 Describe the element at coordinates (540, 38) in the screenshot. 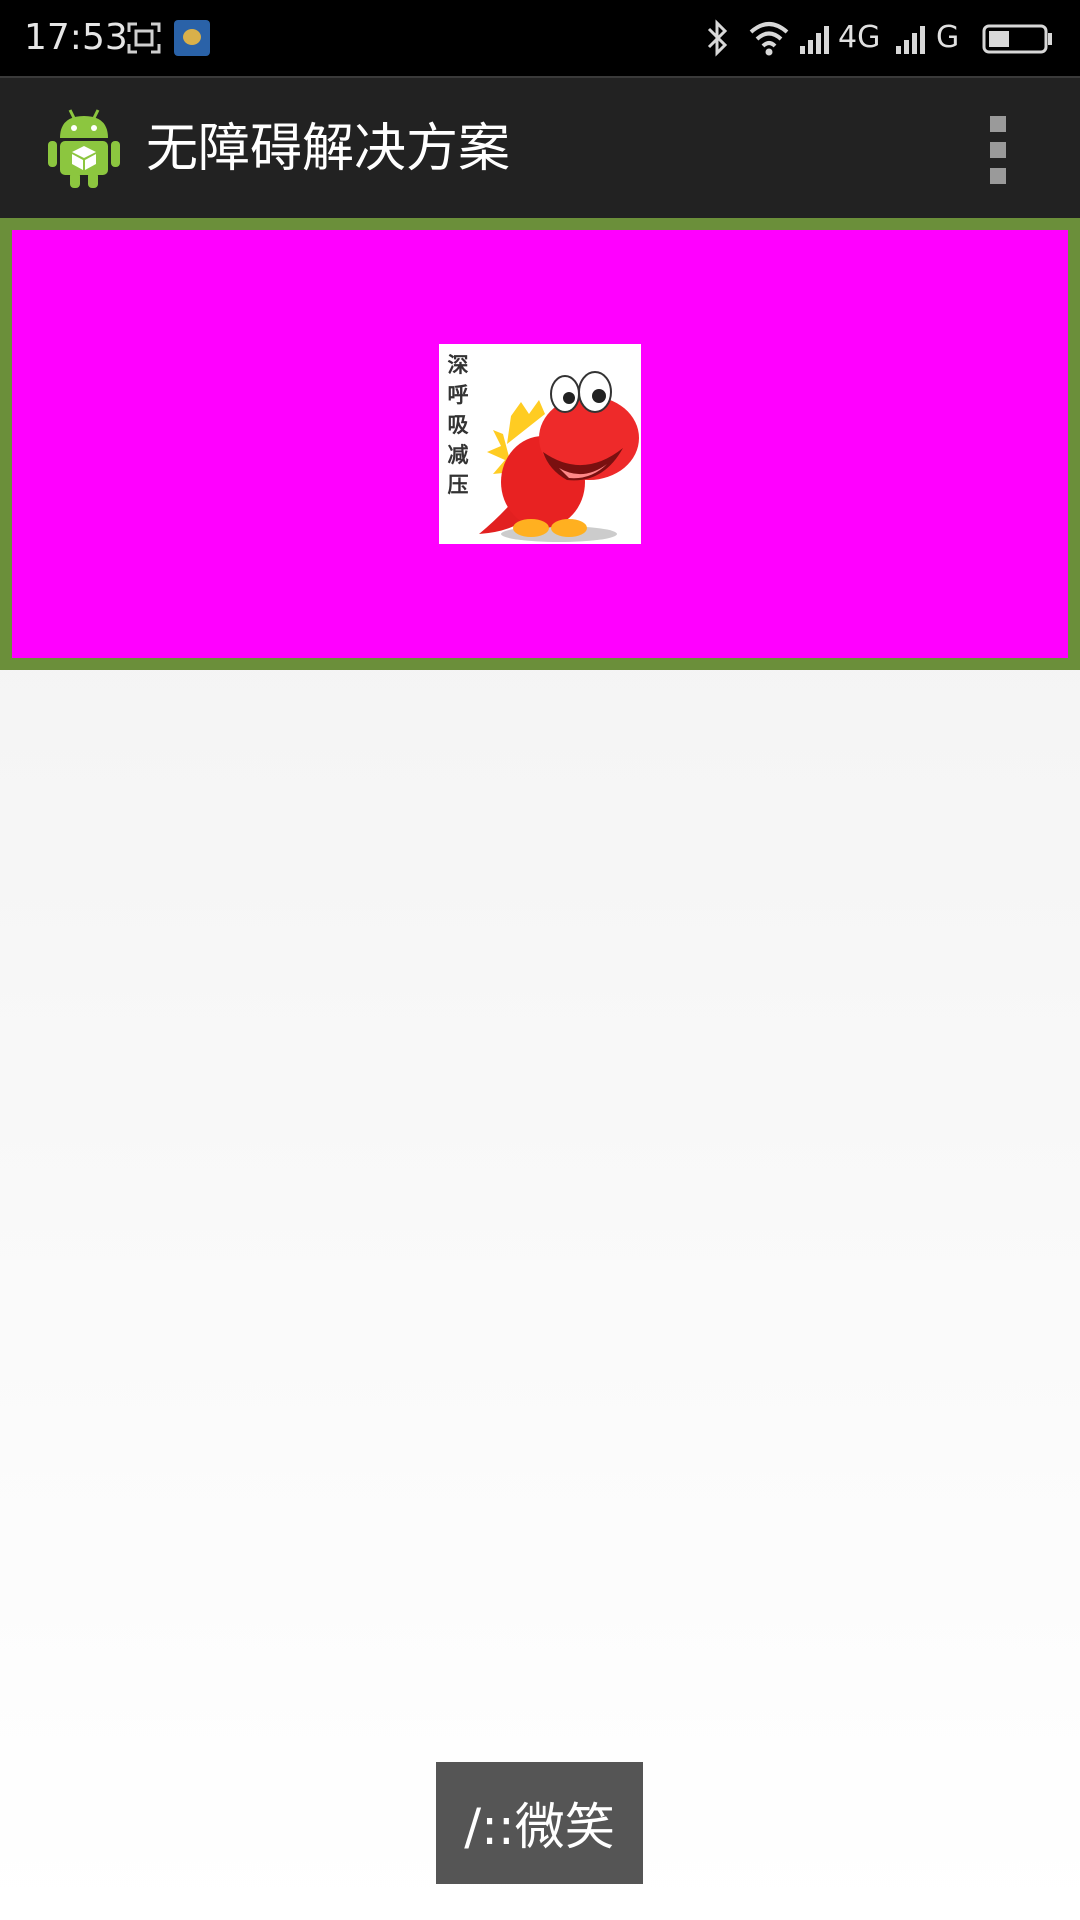

I see `status-bar: 17:53 4G G` at that location.